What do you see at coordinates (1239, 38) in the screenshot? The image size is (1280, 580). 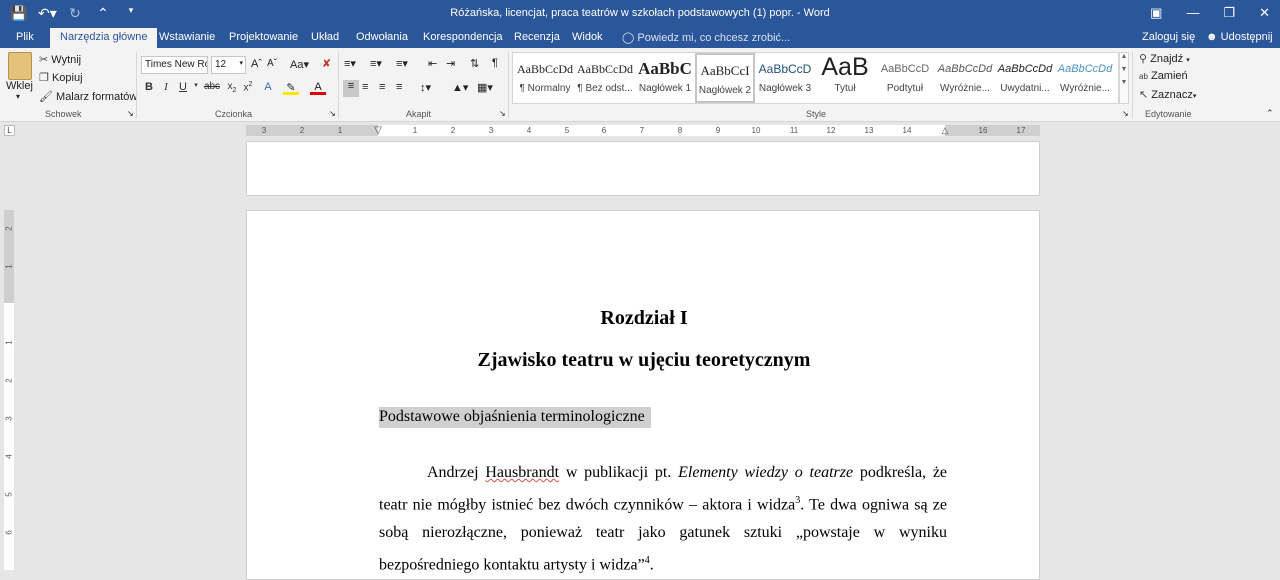 I see `share-button: ☻ Udostępnij` at bounding box center [1239, 38].